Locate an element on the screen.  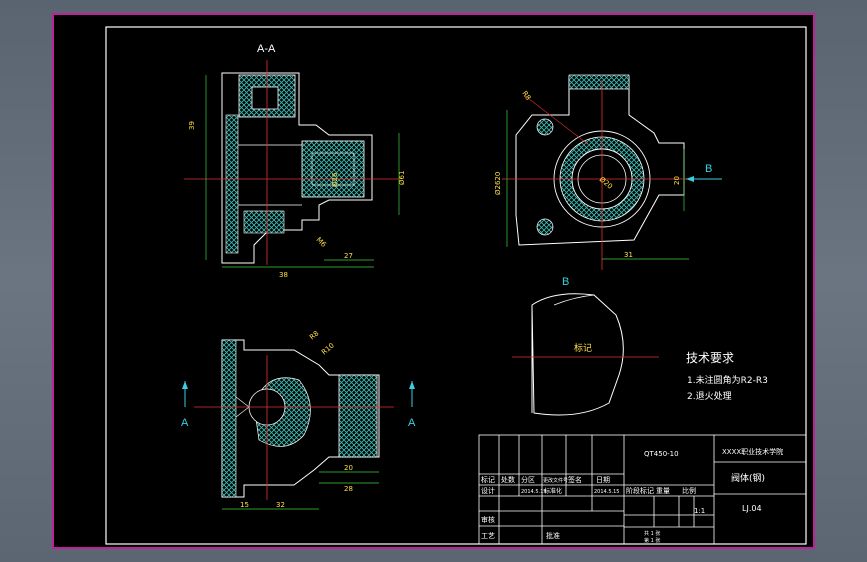
view-b: B 标记 is located at coordinates (585, 346).